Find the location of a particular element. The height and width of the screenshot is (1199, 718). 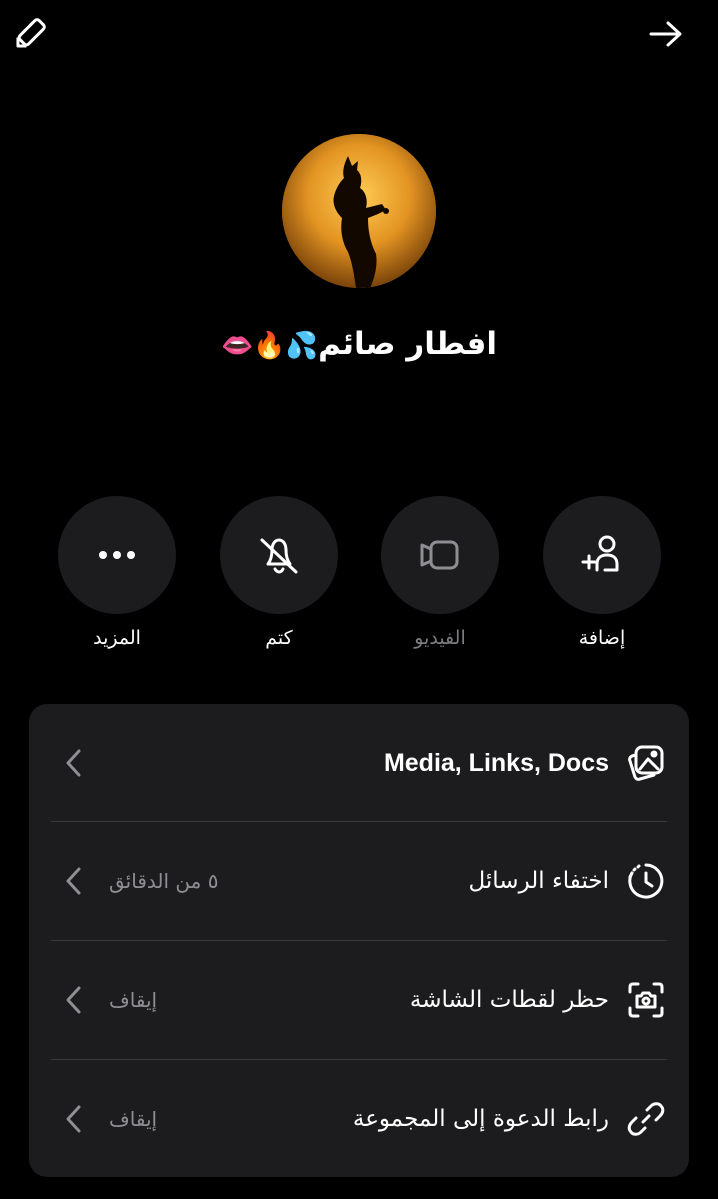

add-action: إضافة is located at coordinates (602, 581).